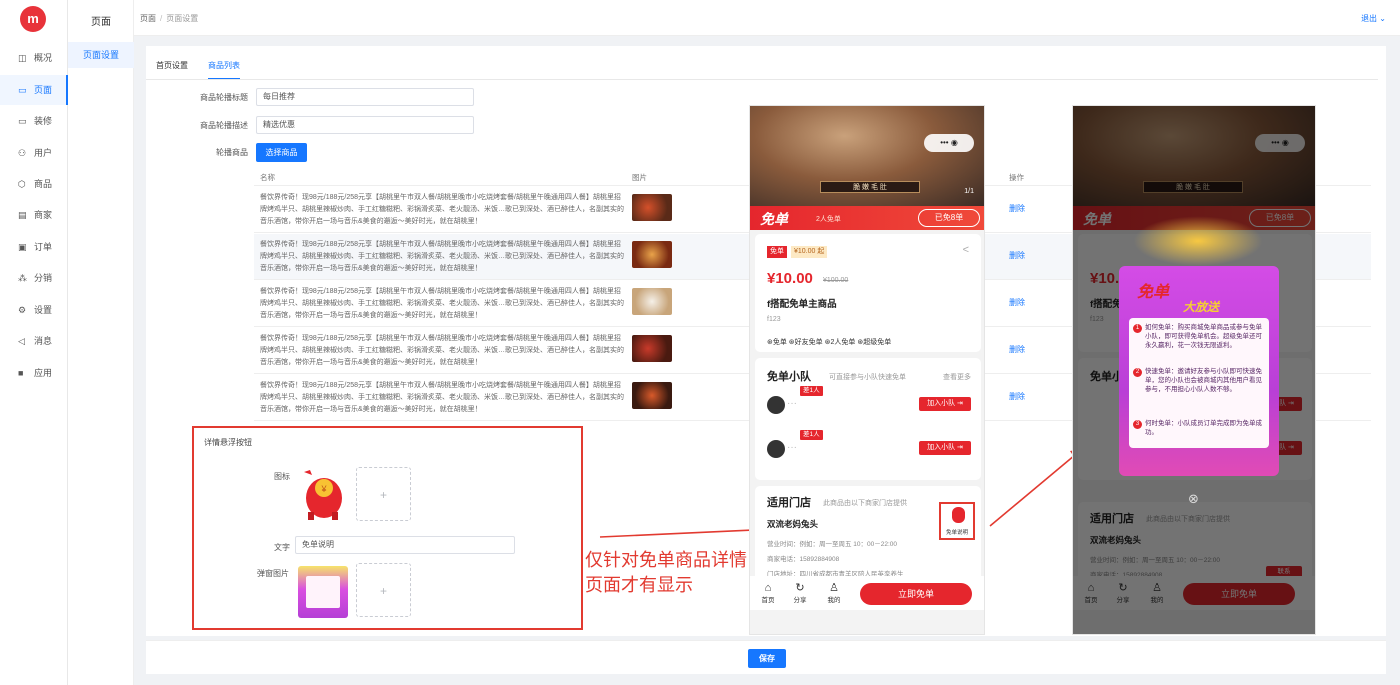 This screenshot has height=685, width=1400. What do you see at coordinates (1203, 428) in the screenshot?
I see `rule-3: 何时免单：小队成员订单完成即为免单成功。` at bounding box center [1203, 428].